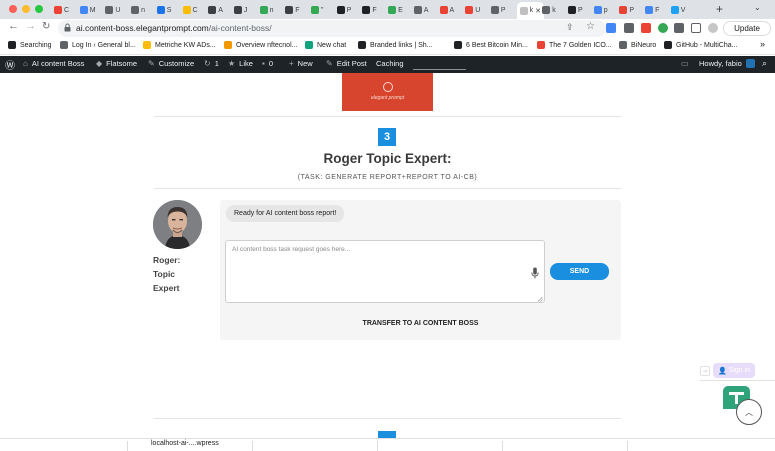 The image size is (775, 451). Describe the element at coordinates (317, 10) in the screenshot. I see `browser-tab: "` at that location.